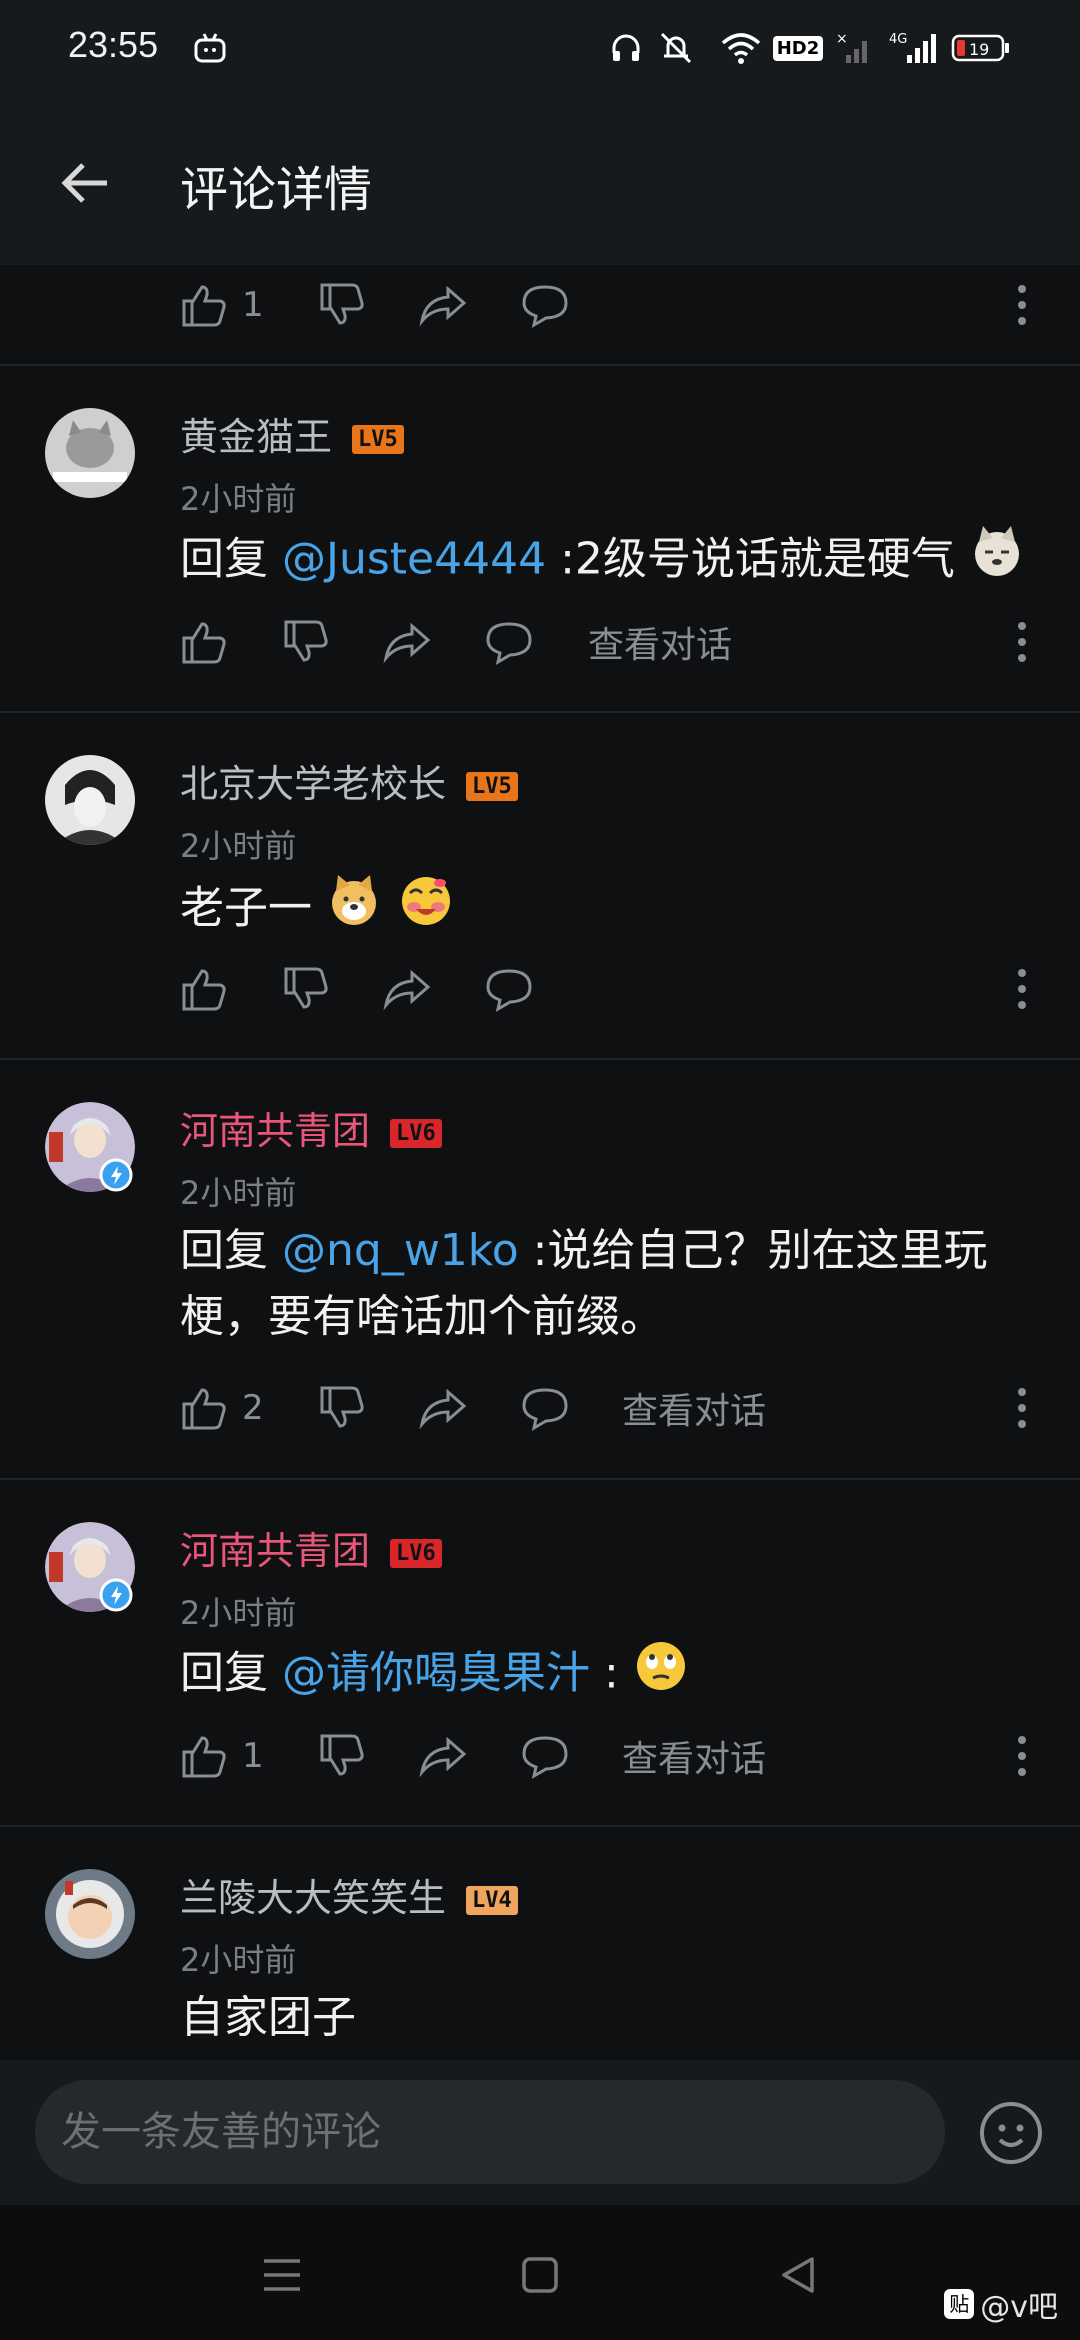 The height and width of the screenshot is (2340, 1080). Describe the element at coordinates (400, 1250) in the screenshot. I see `mention-link: @nq_w1ko` at that location.